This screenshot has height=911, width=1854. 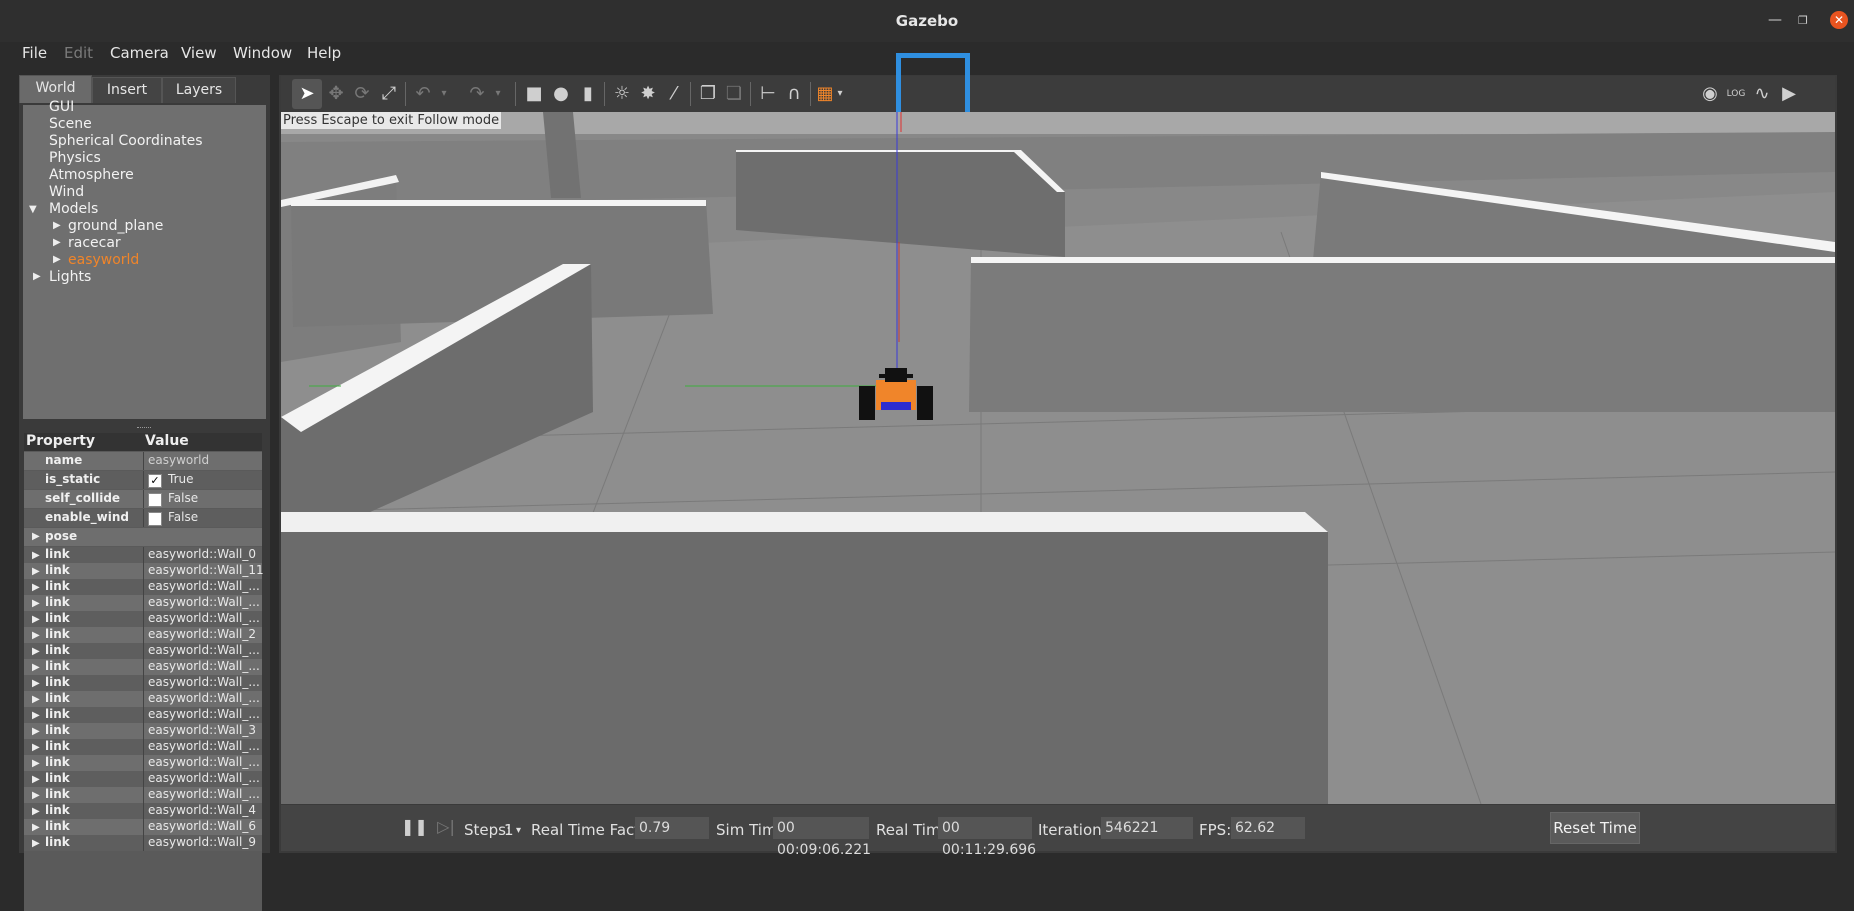 I want to click on copy-icon: ❐, so click(x=708, y=94).